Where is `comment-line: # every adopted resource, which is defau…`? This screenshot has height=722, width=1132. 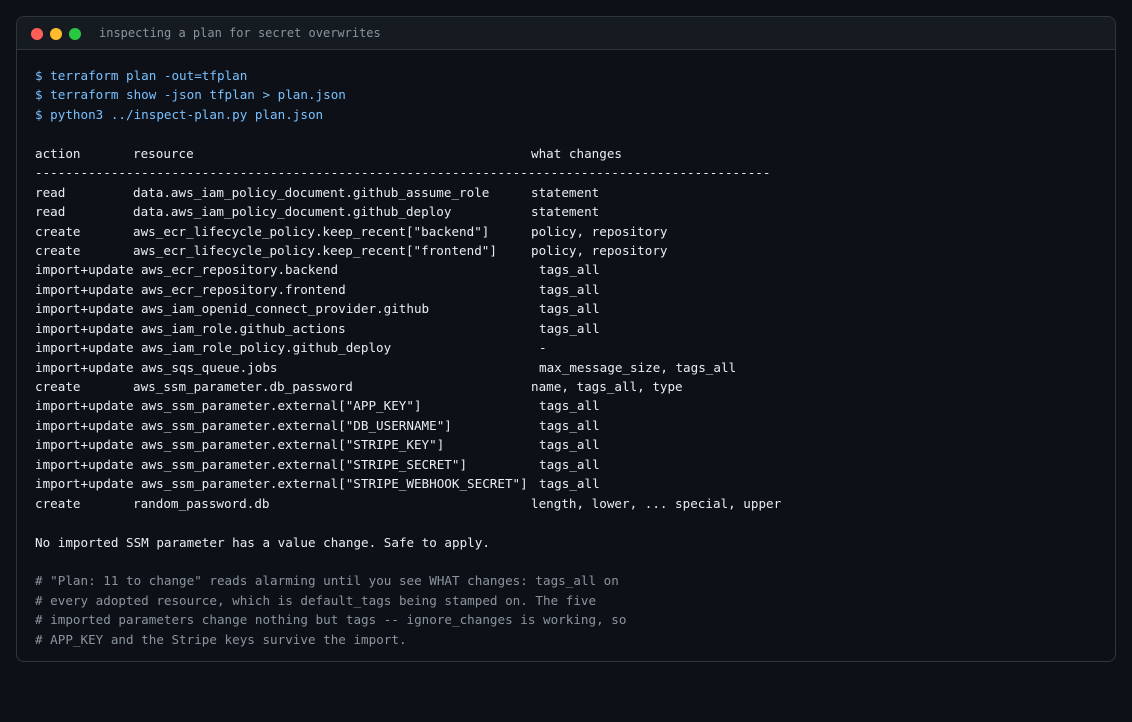 comment-line: # every adopted resource, which is defau… is located at coordinates (316, 600).